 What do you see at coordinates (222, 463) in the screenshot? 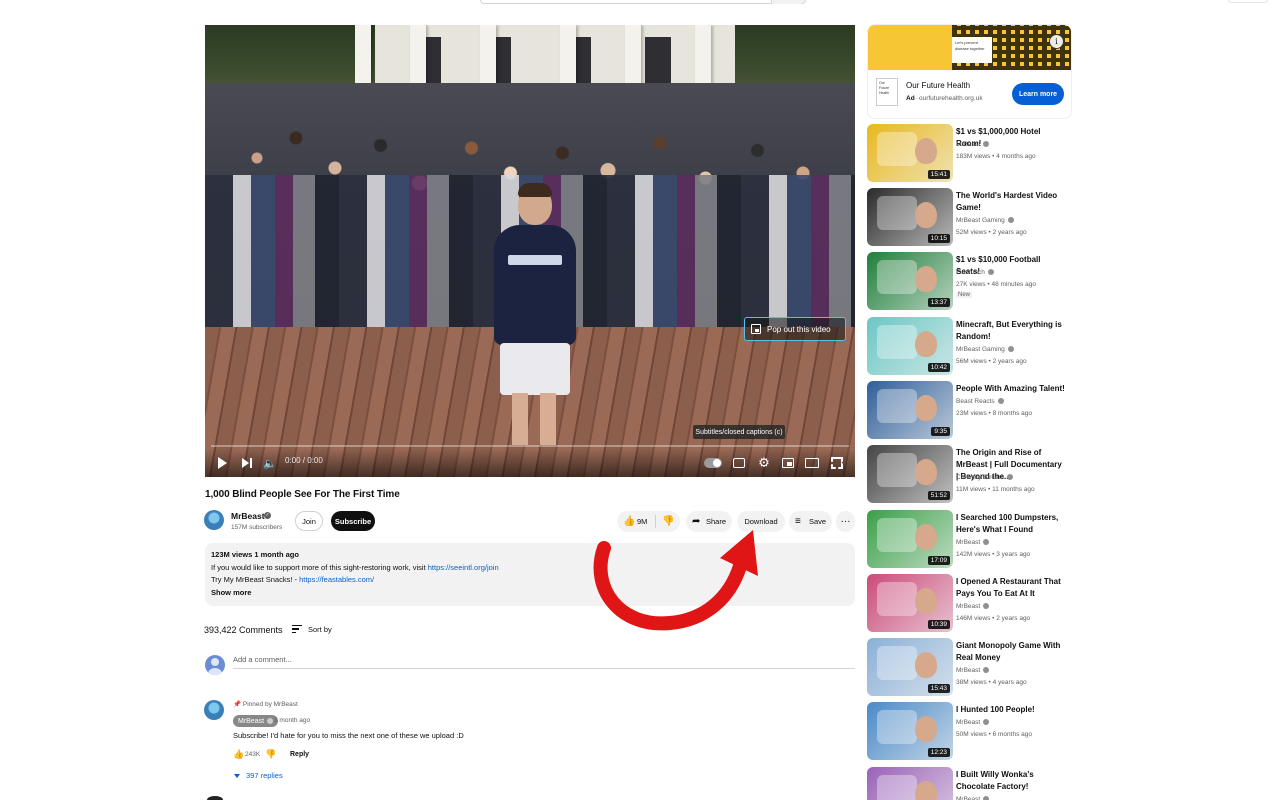
I see `play-icon` at bounding box center [222, 463].